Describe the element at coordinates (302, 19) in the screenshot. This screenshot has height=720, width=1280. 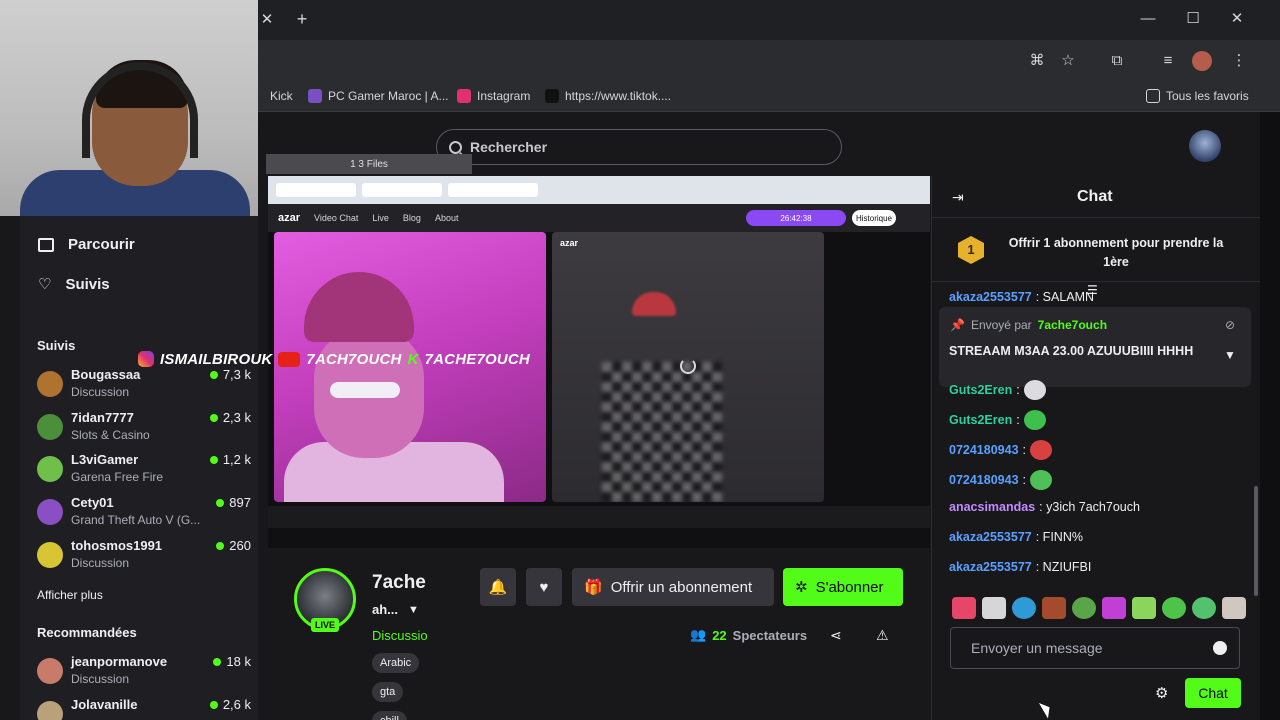
I see `new-tab-icon: +` at that location.